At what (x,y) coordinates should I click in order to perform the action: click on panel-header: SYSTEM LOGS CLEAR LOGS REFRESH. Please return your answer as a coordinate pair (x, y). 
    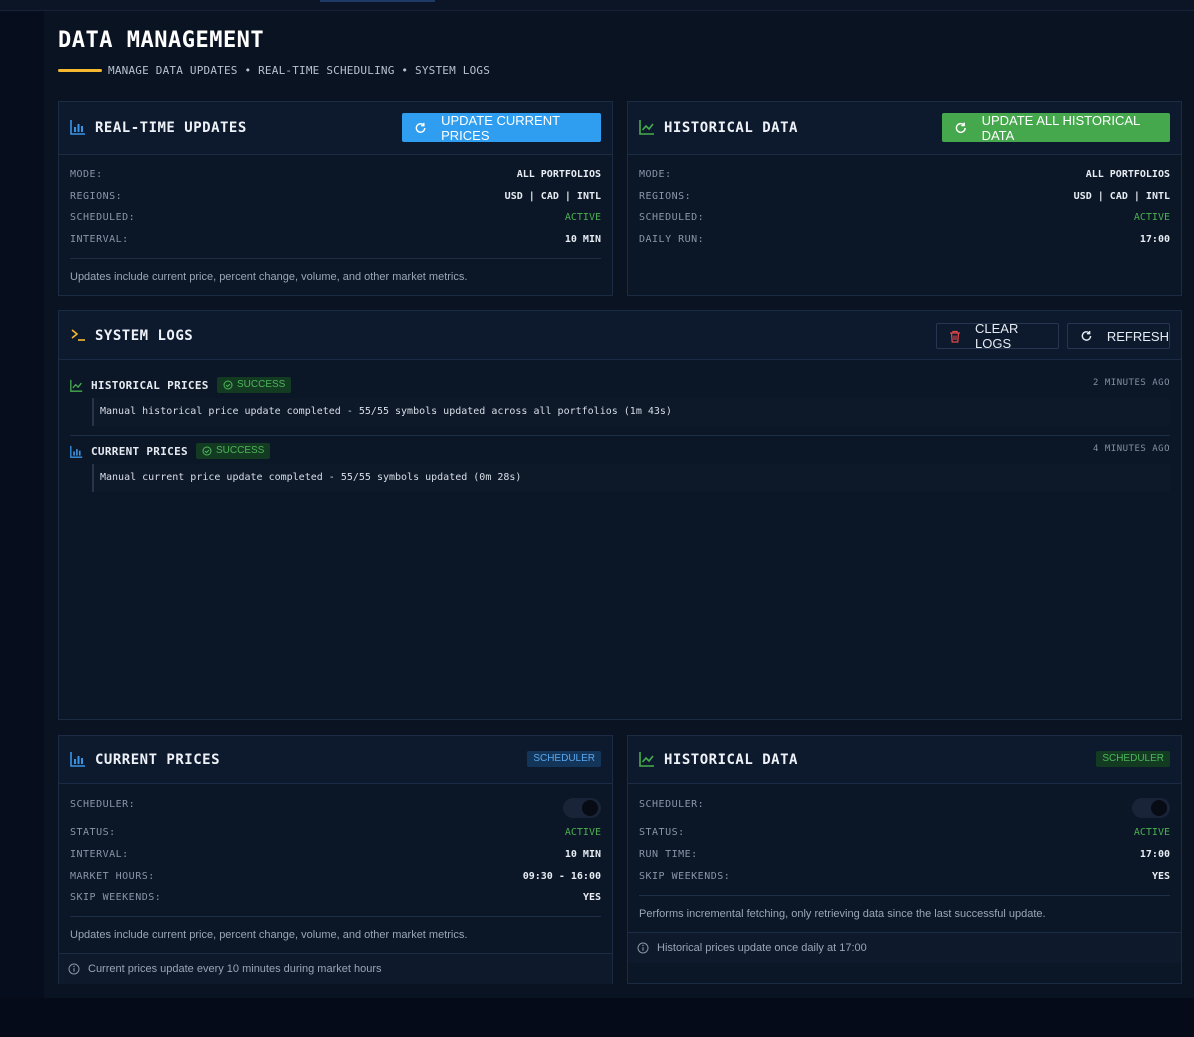
    Looking at the image, I should click on (620, 335).